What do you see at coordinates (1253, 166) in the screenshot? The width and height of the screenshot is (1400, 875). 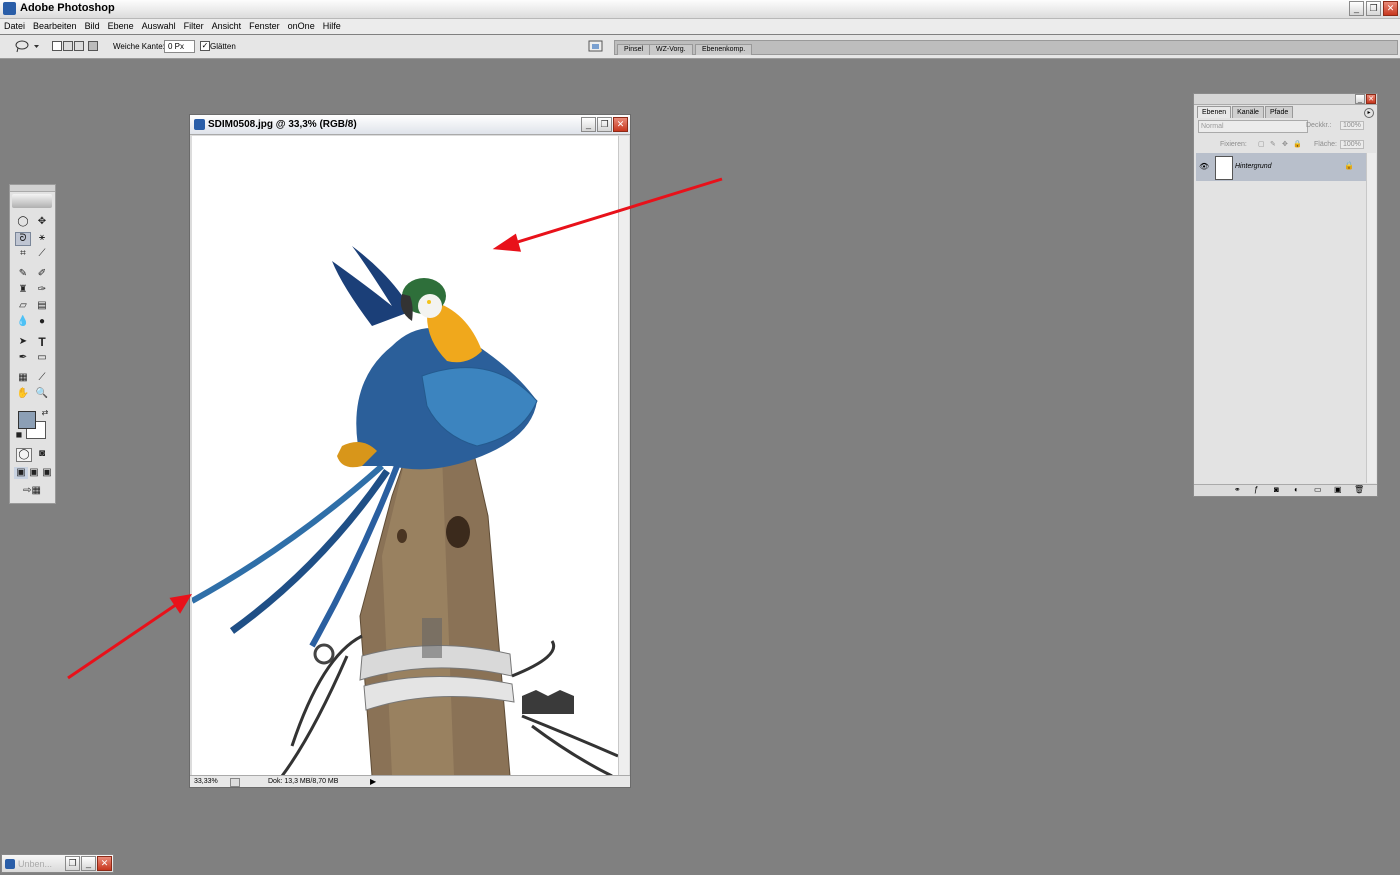 I see `layer-name: Hintergrund` at bounding box center [1253, 166].